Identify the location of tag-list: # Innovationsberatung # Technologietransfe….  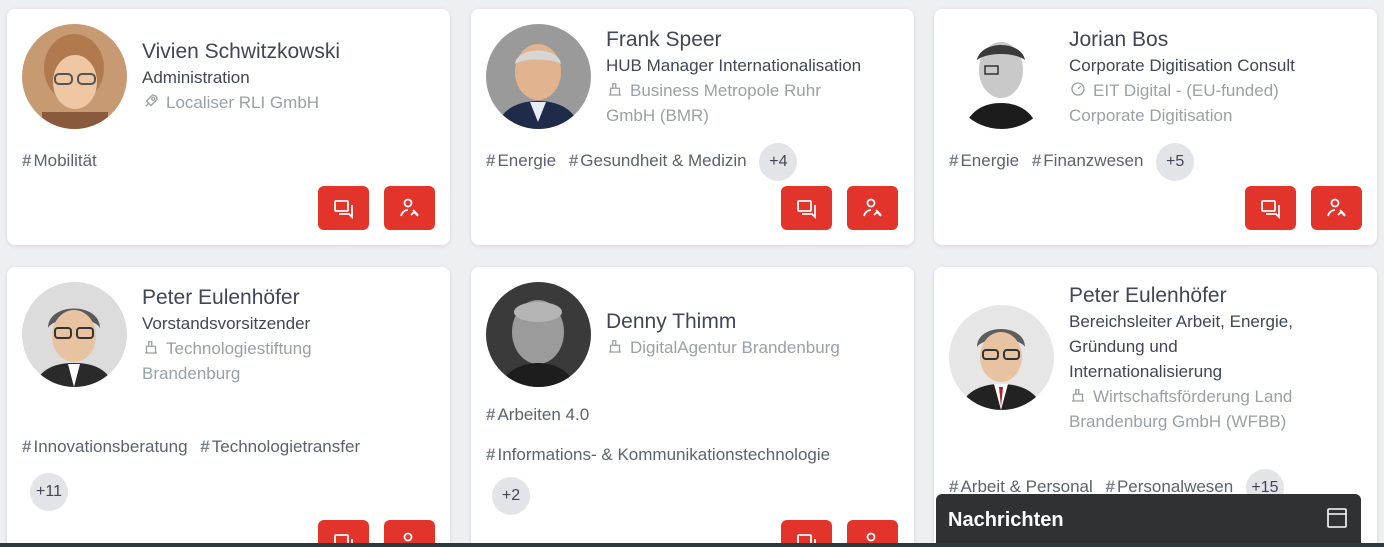
(231, 469).